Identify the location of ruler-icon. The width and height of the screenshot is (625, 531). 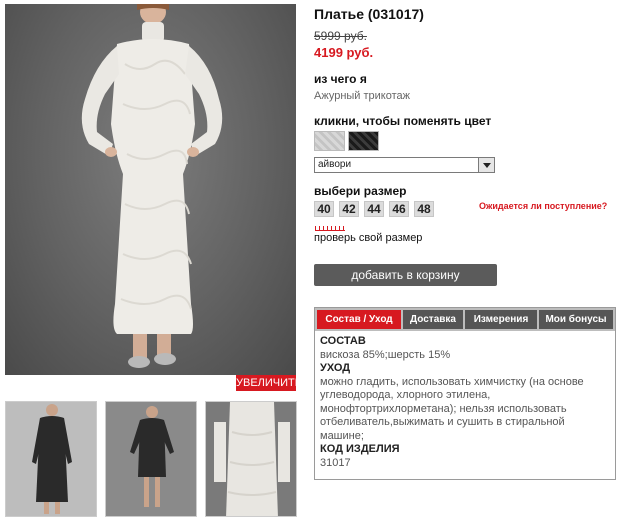
(330, 228).